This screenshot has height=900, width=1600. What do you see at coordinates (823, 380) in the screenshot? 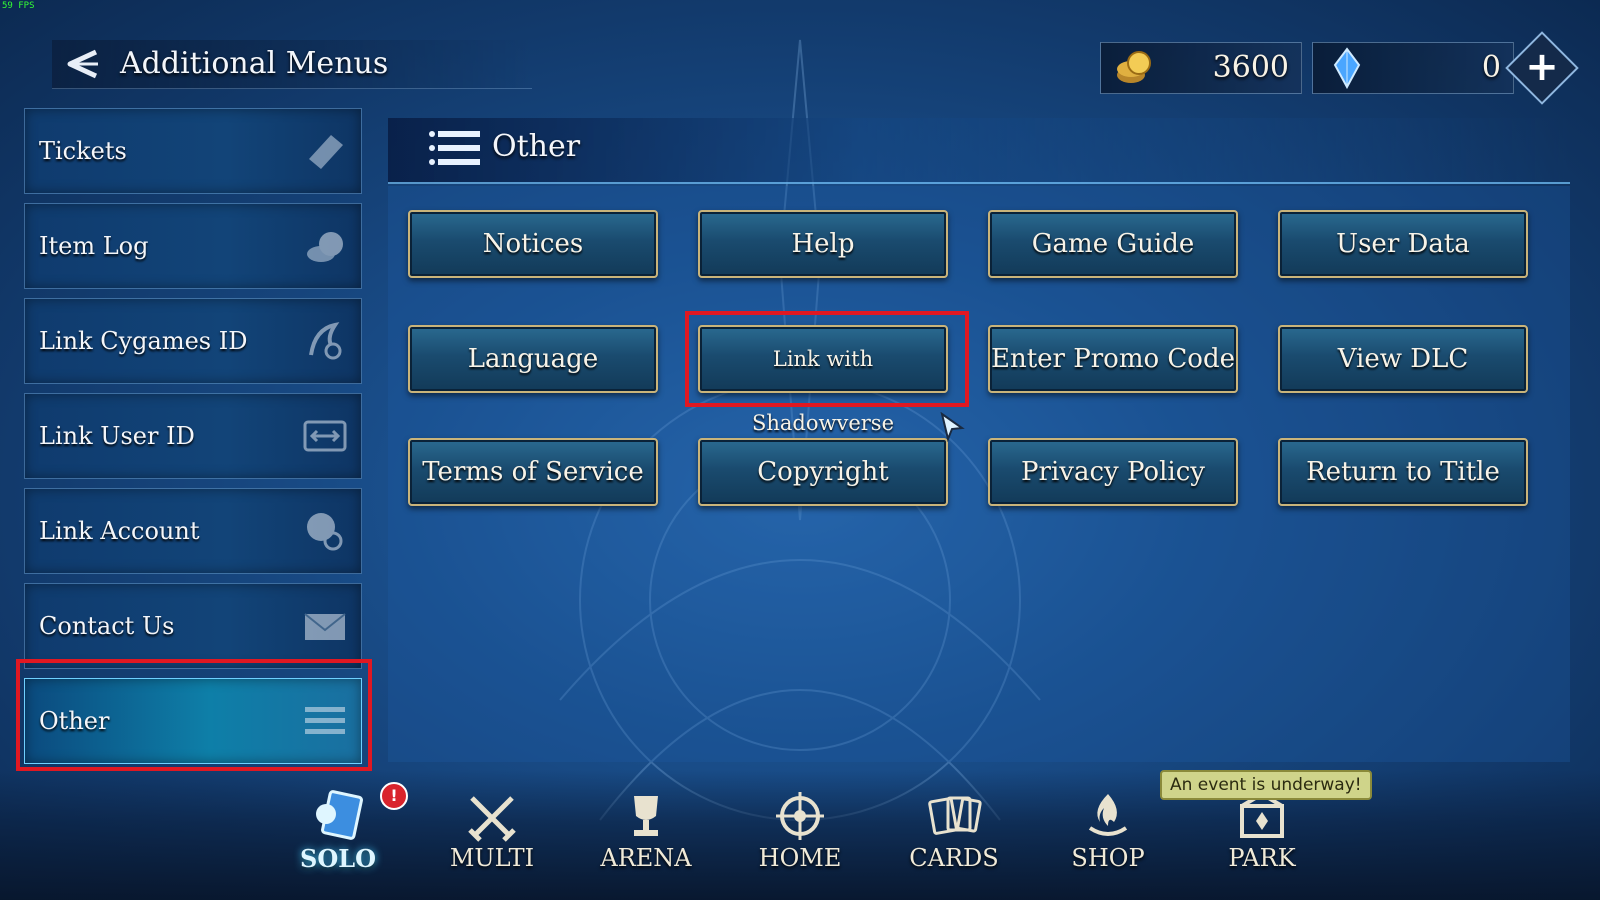
I see `link-with-shadowverse-button: Link with Shadowverse` at bounding box center [823, 380].